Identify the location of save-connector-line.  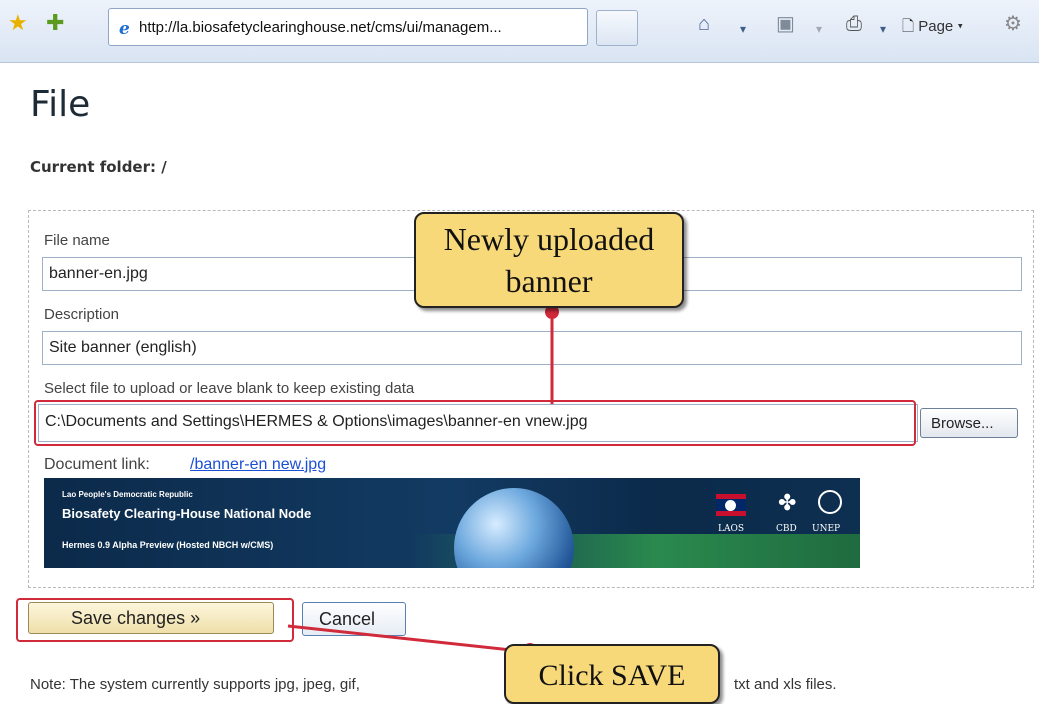
(409, 639).